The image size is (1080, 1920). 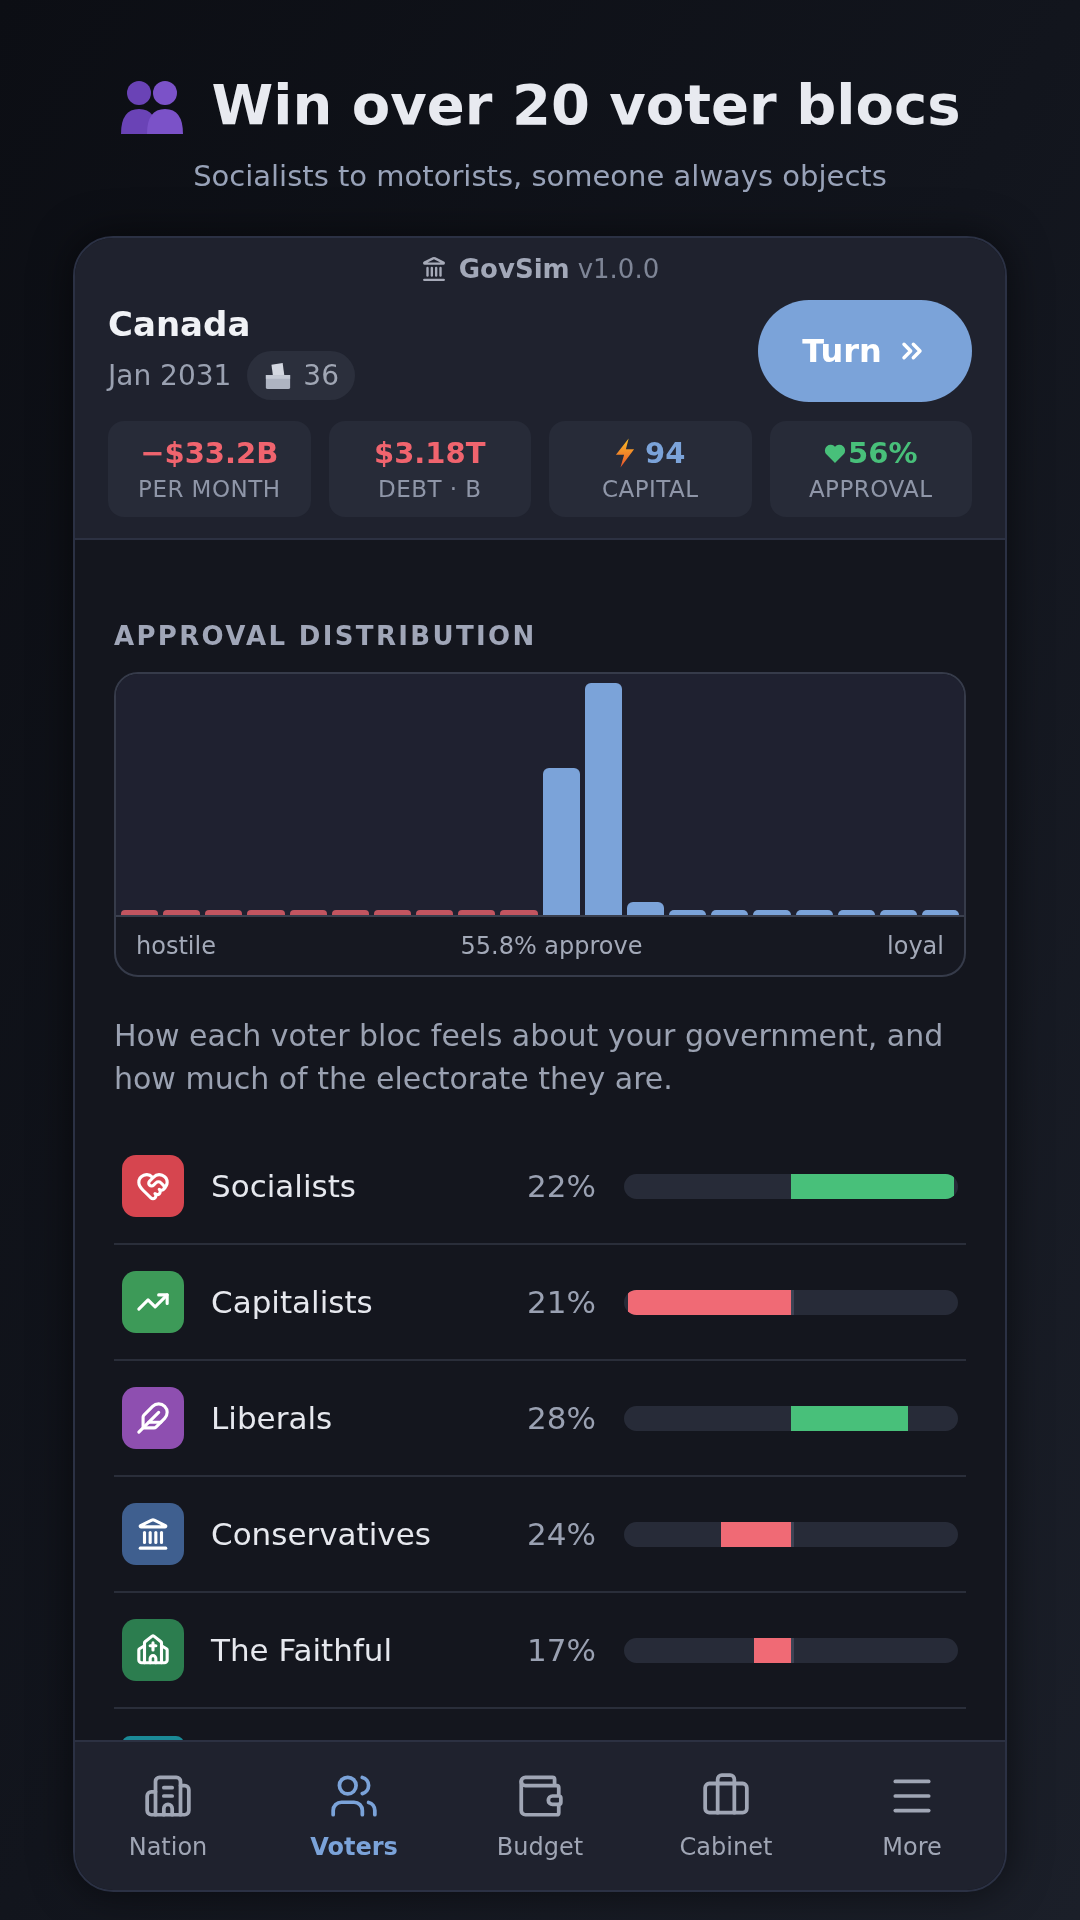 I want to click on stat-value: −$33.2B, so click(x=209, y=452).